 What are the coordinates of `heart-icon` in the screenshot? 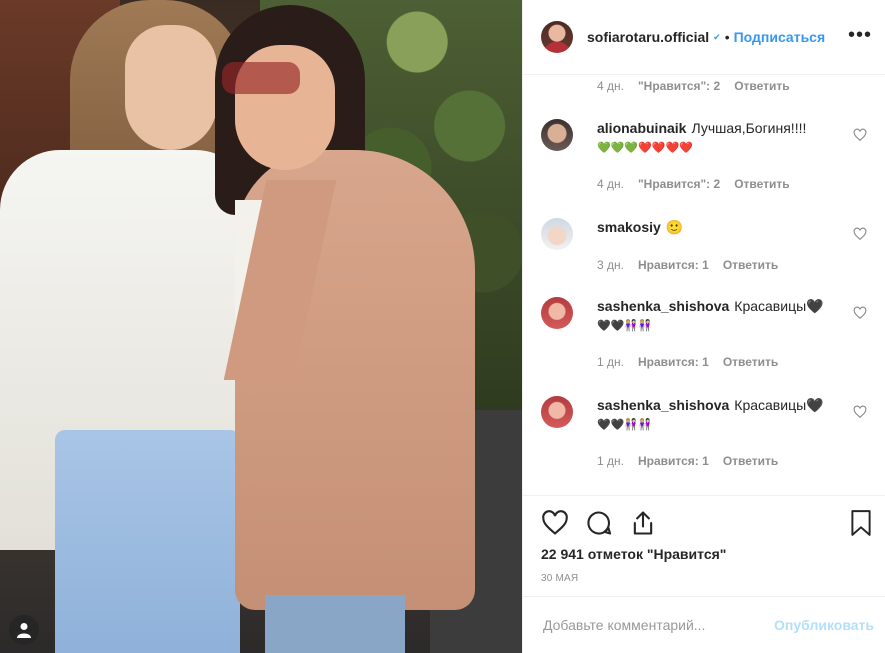 It's located at (555, 523).